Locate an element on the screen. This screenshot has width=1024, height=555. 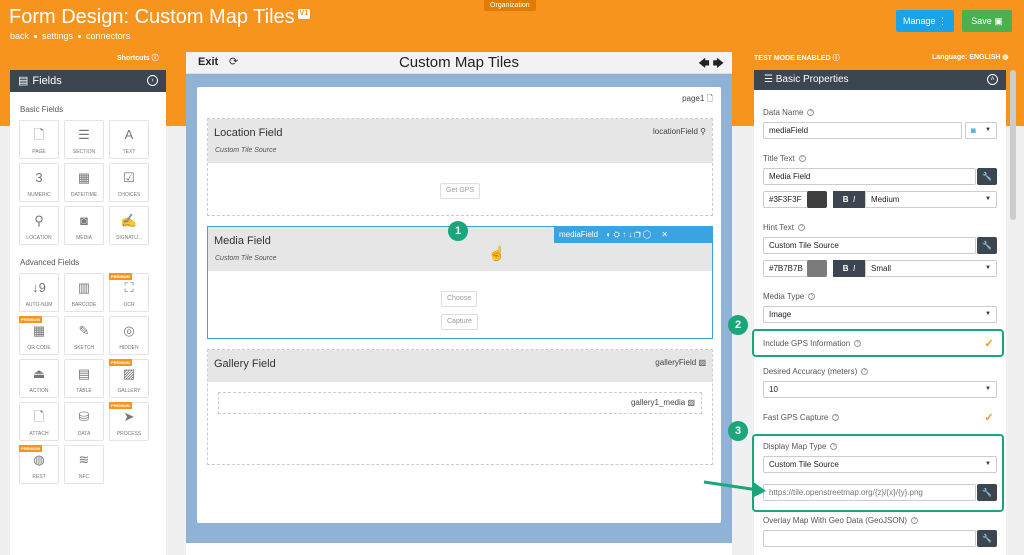
crumb-back: back is located at coordinates (19, 36).